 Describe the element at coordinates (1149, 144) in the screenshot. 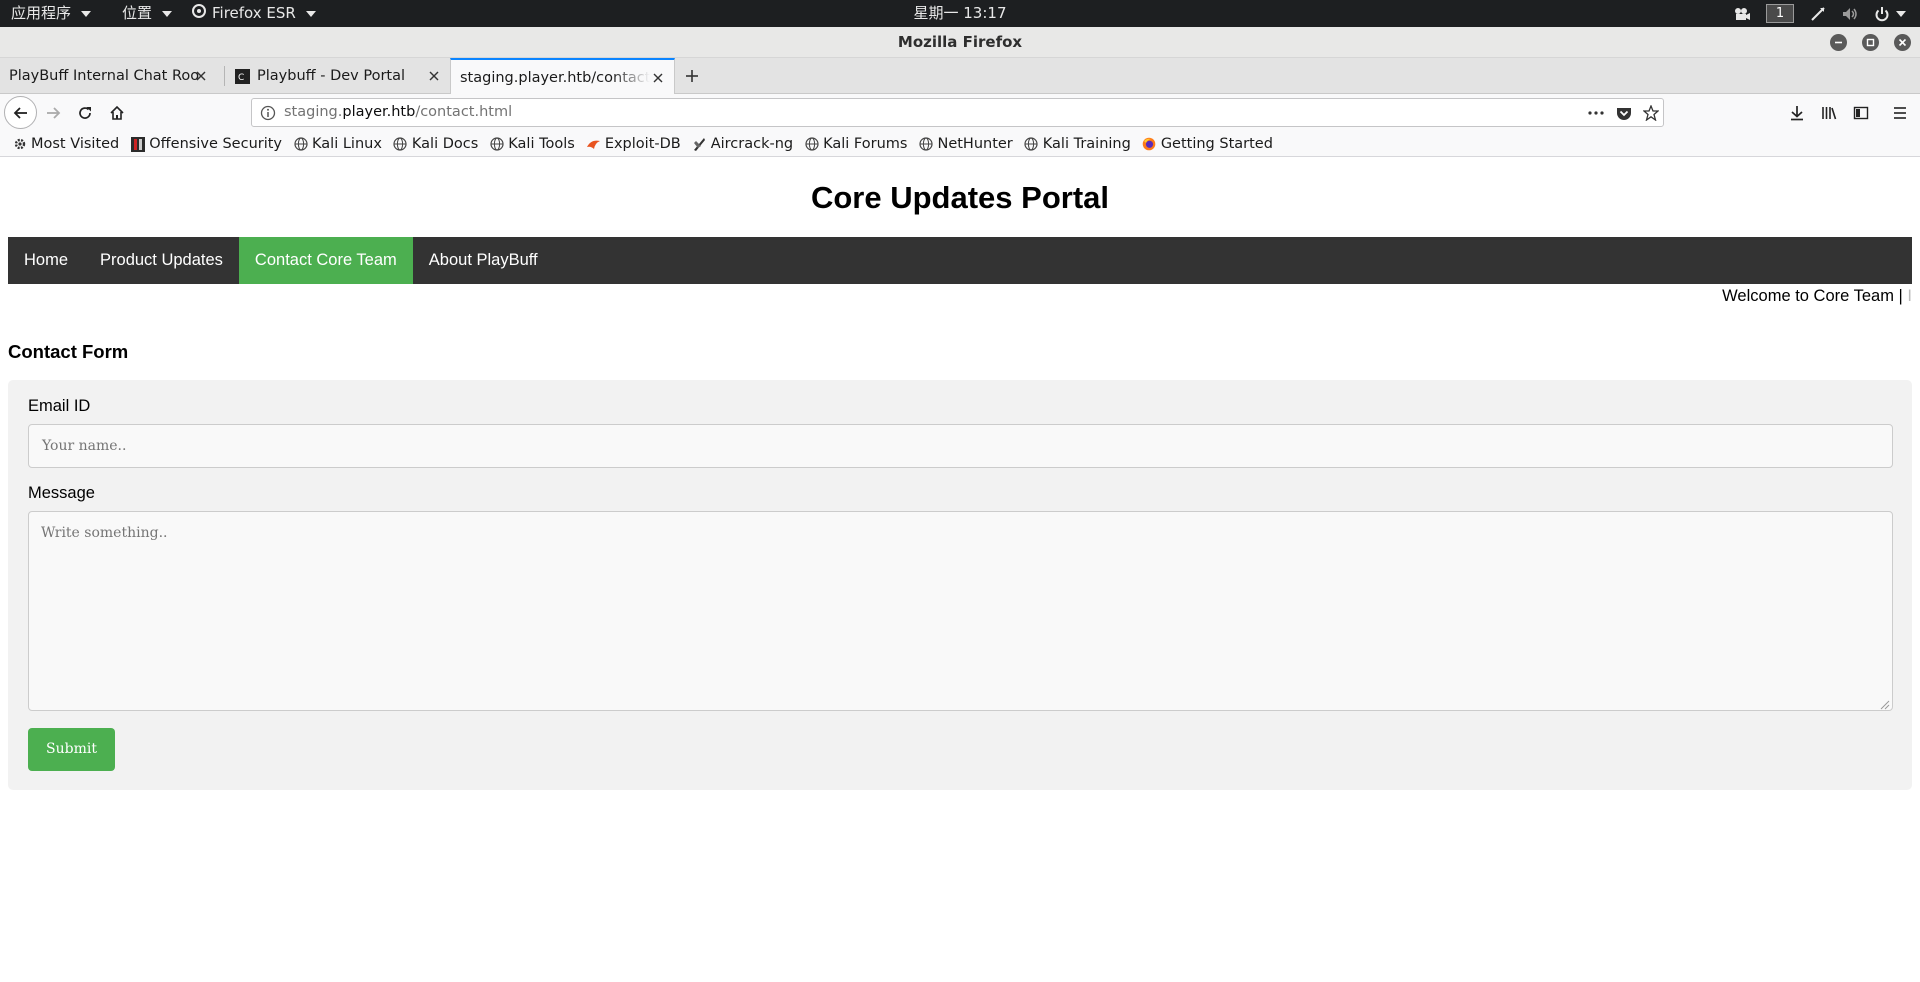

I see `firefox-icon` at that location.